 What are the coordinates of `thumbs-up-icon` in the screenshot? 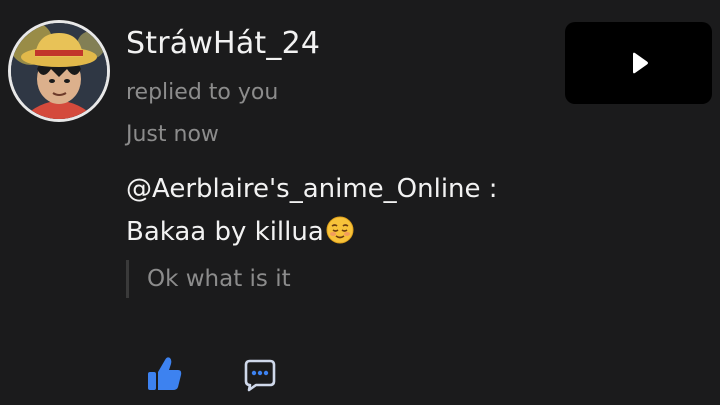 It's located at (164, 374).